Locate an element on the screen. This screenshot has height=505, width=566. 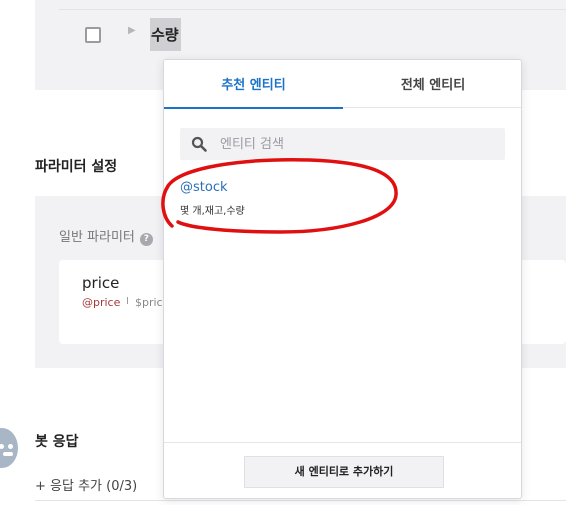
entity-list-item: @stock 몇 개,재고,수량 is located at coordinates (280, 200).